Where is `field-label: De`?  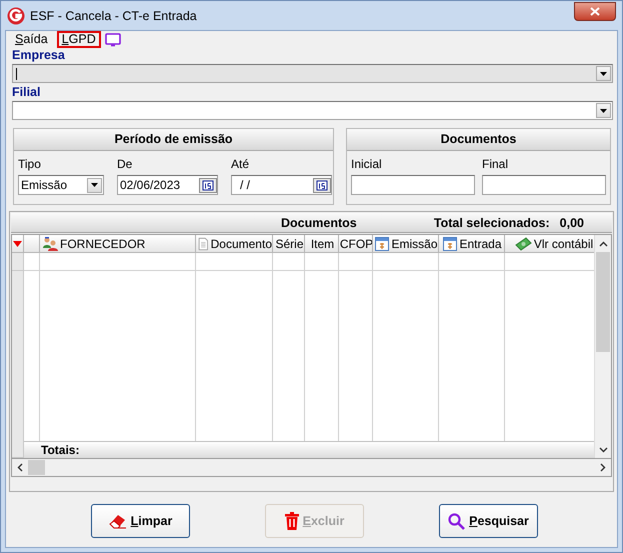
field-label: De is located at coordinates (125, 164).